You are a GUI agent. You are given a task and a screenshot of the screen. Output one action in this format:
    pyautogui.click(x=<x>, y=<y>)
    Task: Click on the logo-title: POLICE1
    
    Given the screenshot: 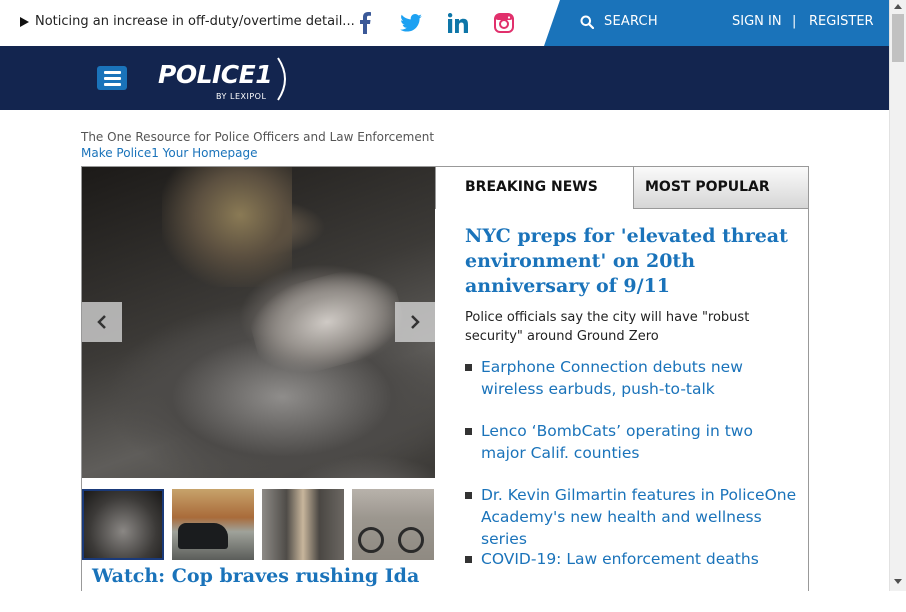 What is the action you would take?
    pyautogui.click(x=215, y=74)
    